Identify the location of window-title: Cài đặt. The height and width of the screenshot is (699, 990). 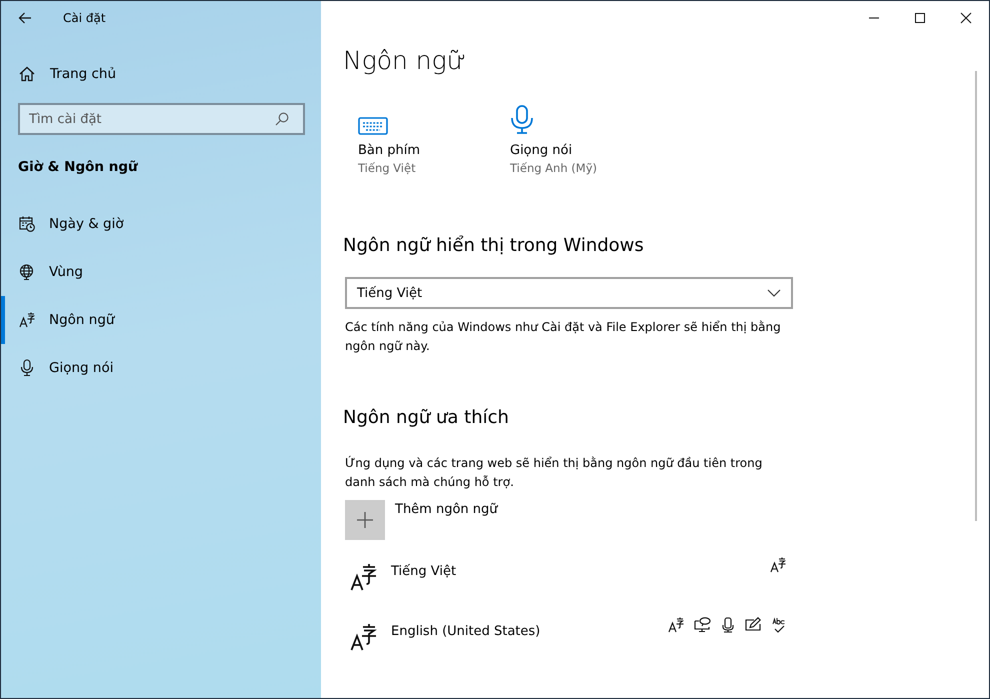
(84, 18).